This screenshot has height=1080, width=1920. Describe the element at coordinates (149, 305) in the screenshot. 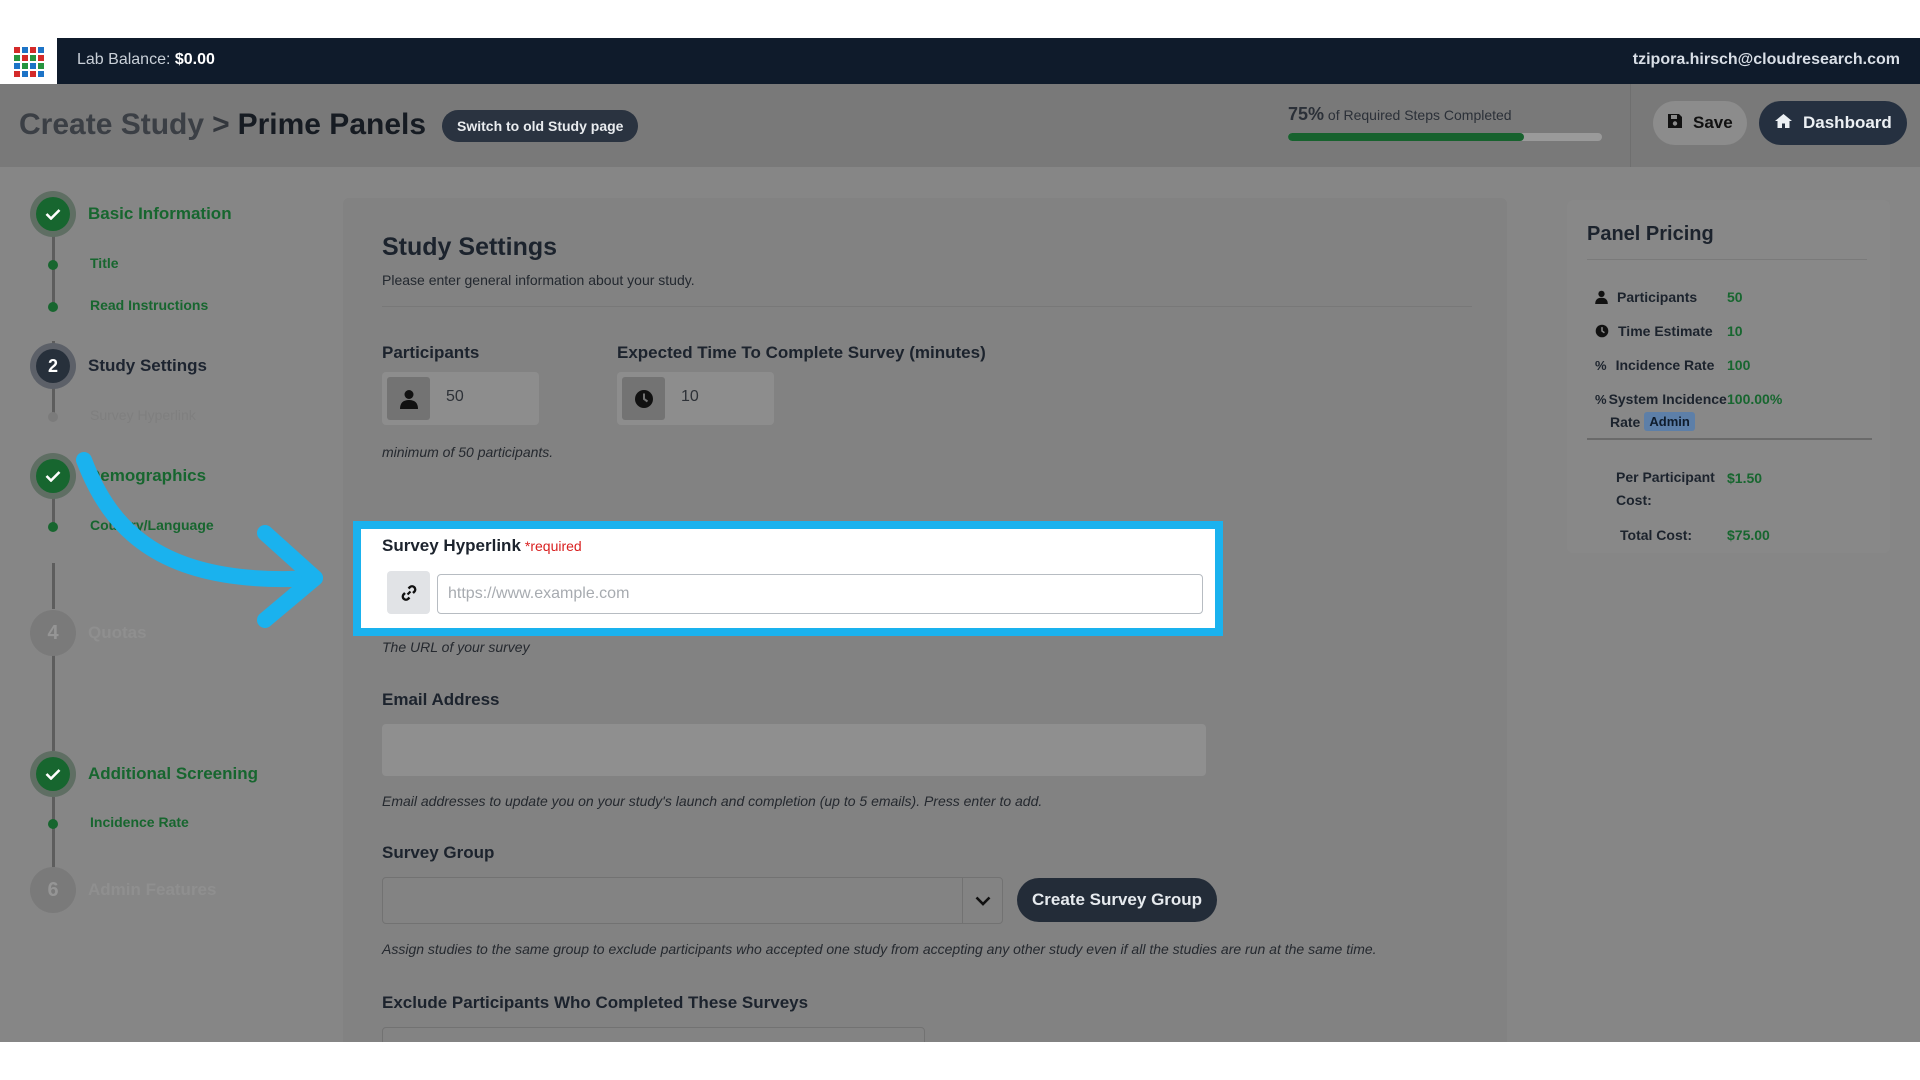

I see `substep-read-instructions: Read Instructions` at that location.